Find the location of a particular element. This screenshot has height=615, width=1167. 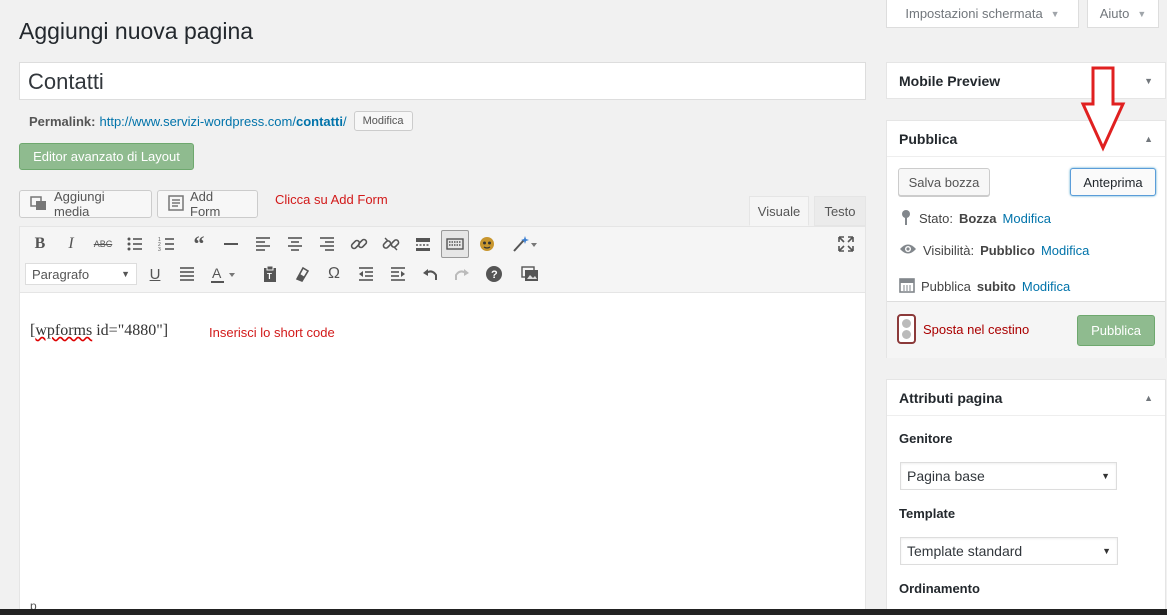

permalink-label: Permalink: is located at coordinates (62, 121).